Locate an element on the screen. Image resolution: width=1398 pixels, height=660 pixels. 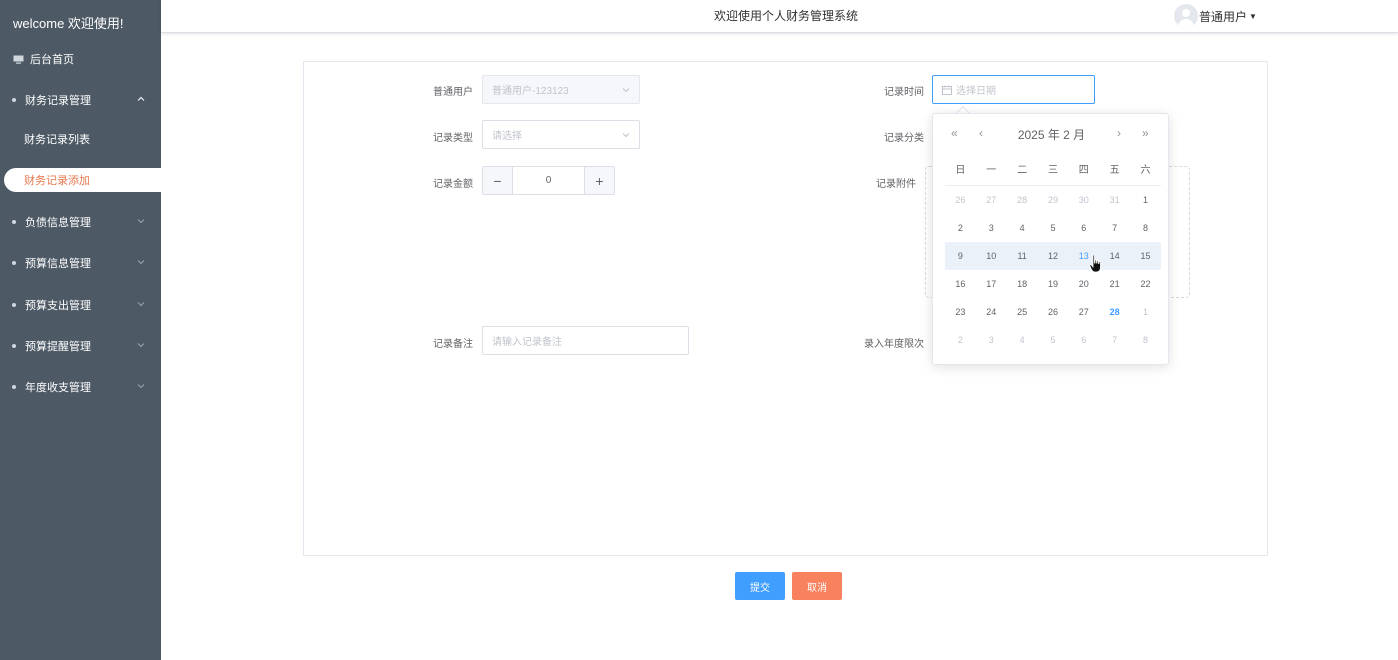
calendar-day: 20 is located at coordinates (1083, 284).